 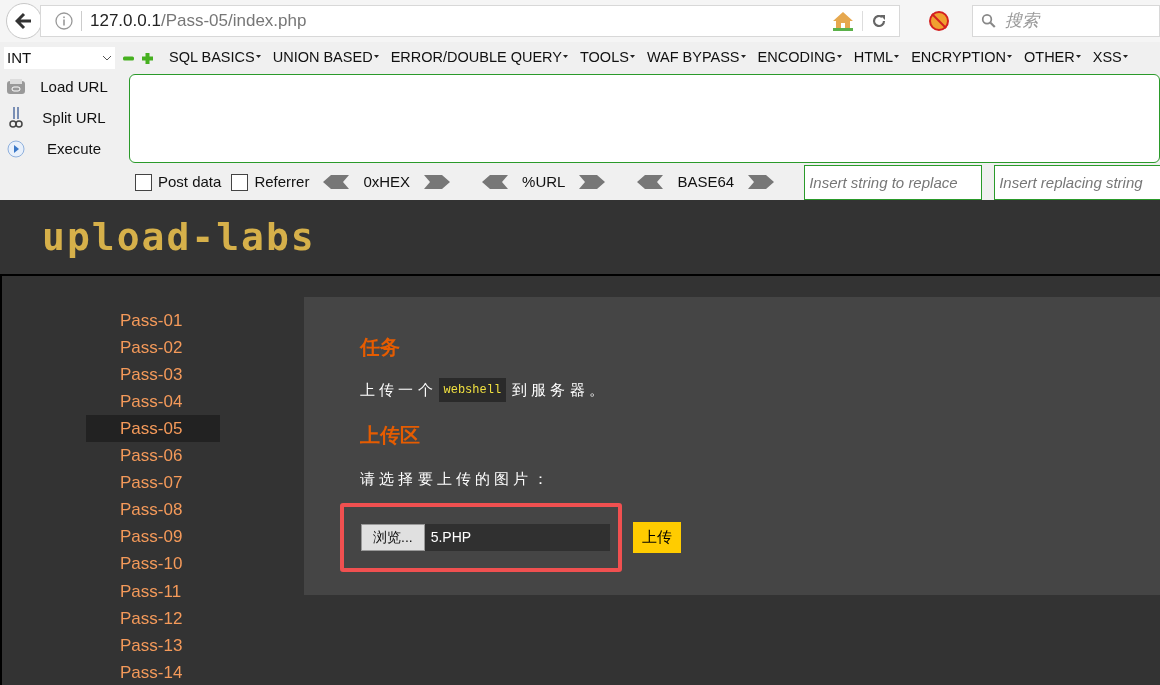 I want to click on replace-field: Insert replacing string, so click(x=1077, y=182).